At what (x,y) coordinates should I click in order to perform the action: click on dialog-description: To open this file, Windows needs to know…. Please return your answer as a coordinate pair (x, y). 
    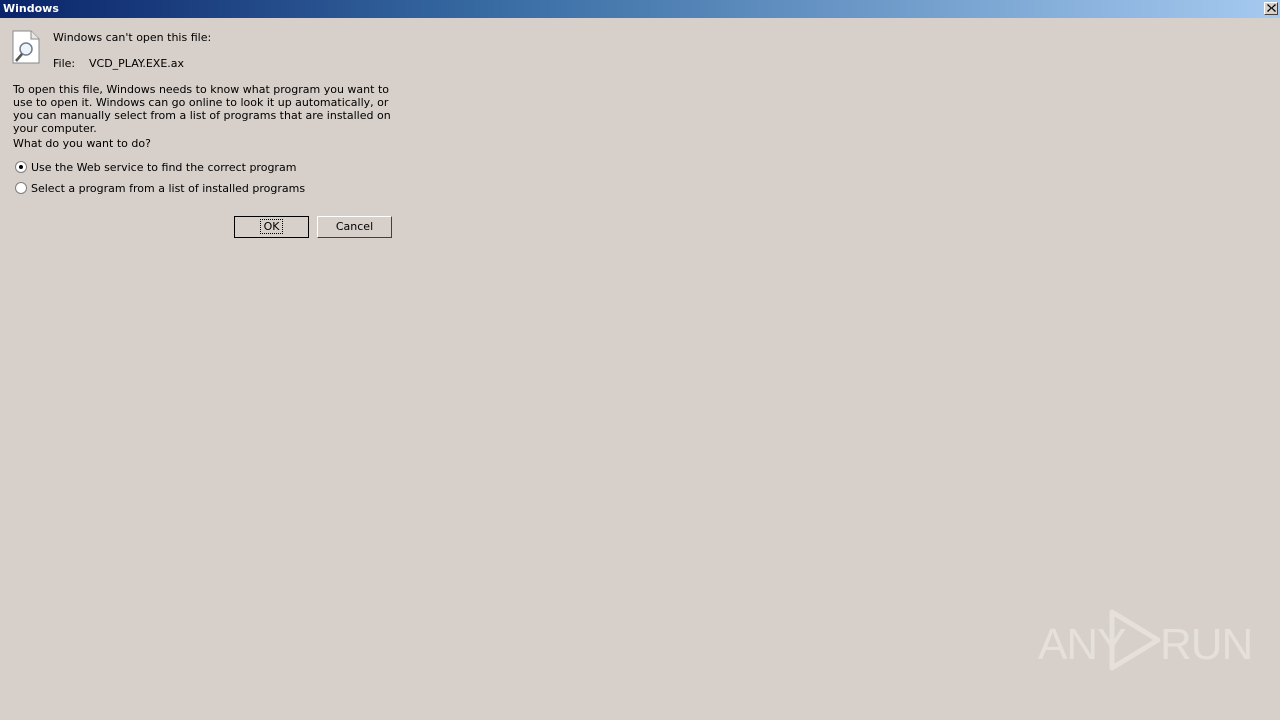
    Looking at the image, I should click on (202, 109).